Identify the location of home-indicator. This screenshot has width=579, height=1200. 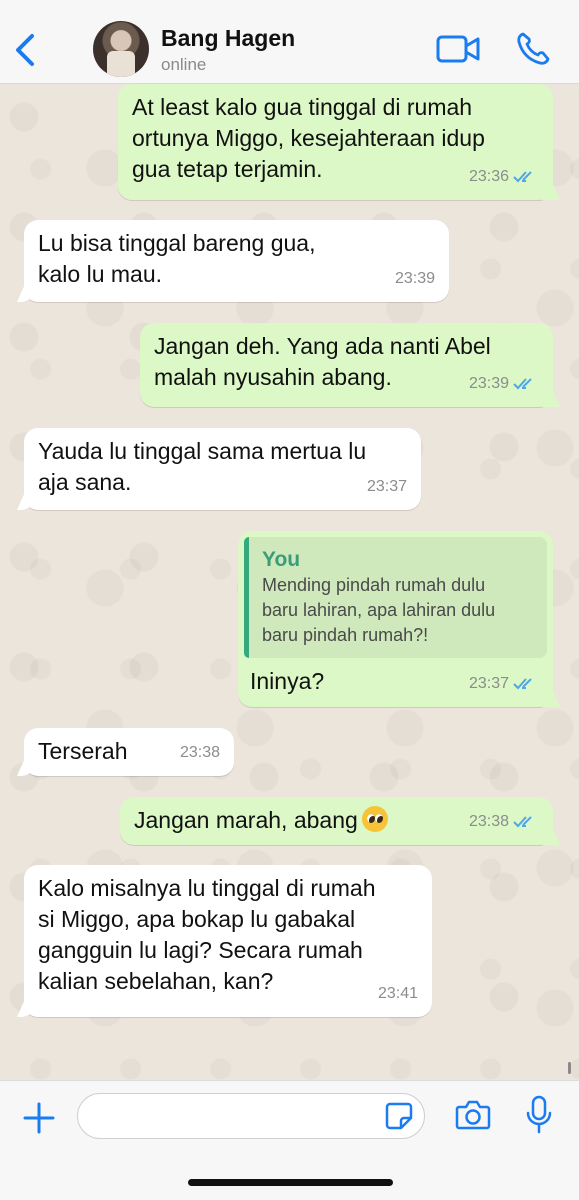
(290, 1182).